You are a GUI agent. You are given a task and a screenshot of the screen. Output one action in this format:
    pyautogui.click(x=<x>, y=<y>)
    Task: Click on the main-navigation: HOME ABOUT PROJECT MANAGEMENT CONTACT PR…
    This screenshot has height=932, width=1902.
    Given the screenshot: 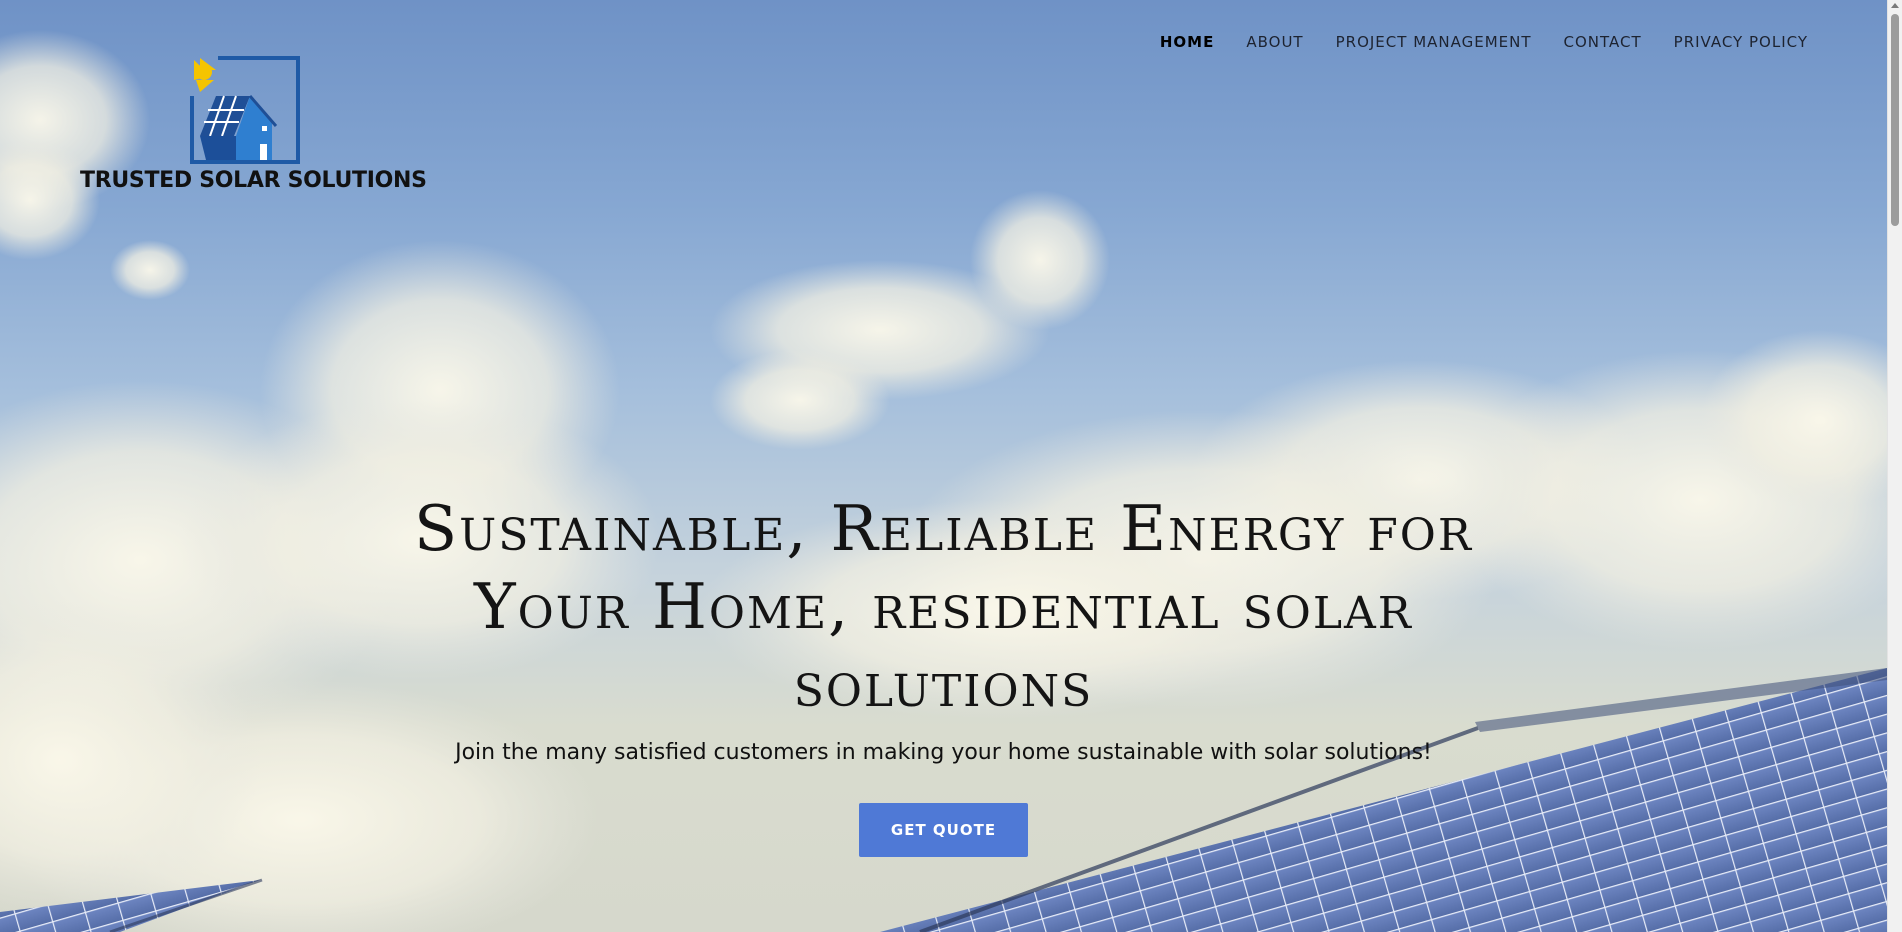 What is the action you would take?
    pyautogui.click(x=1484, y=42)
    